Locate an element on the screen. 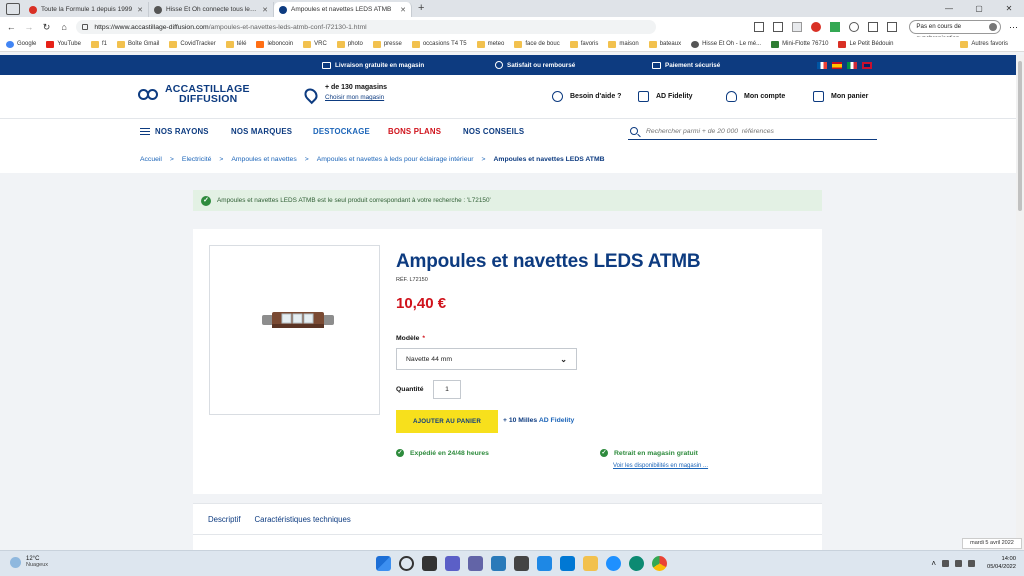 The height and width of the screenshot is (576, 1024). maximize-icon: ▢ is located at coordinates (979, 8).